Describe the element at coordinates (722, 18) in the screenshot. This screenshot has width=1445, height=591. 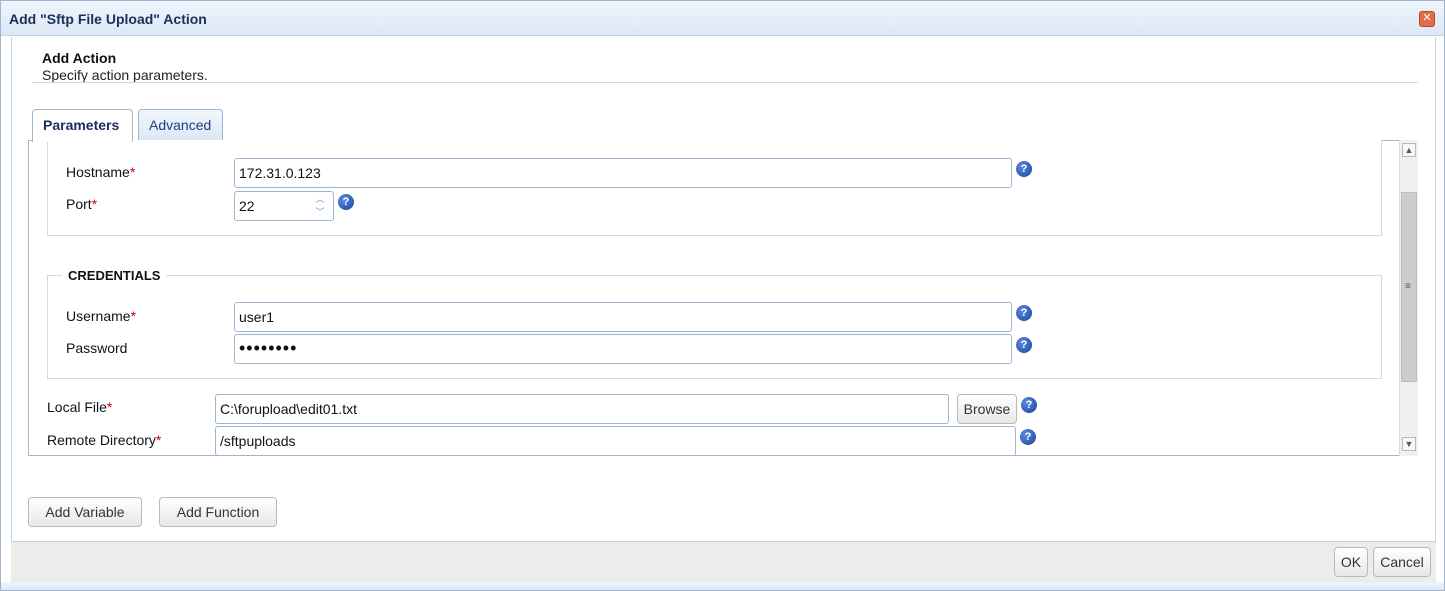
I see `title-bar: Add "Sftp File Upload" Action` at that location.